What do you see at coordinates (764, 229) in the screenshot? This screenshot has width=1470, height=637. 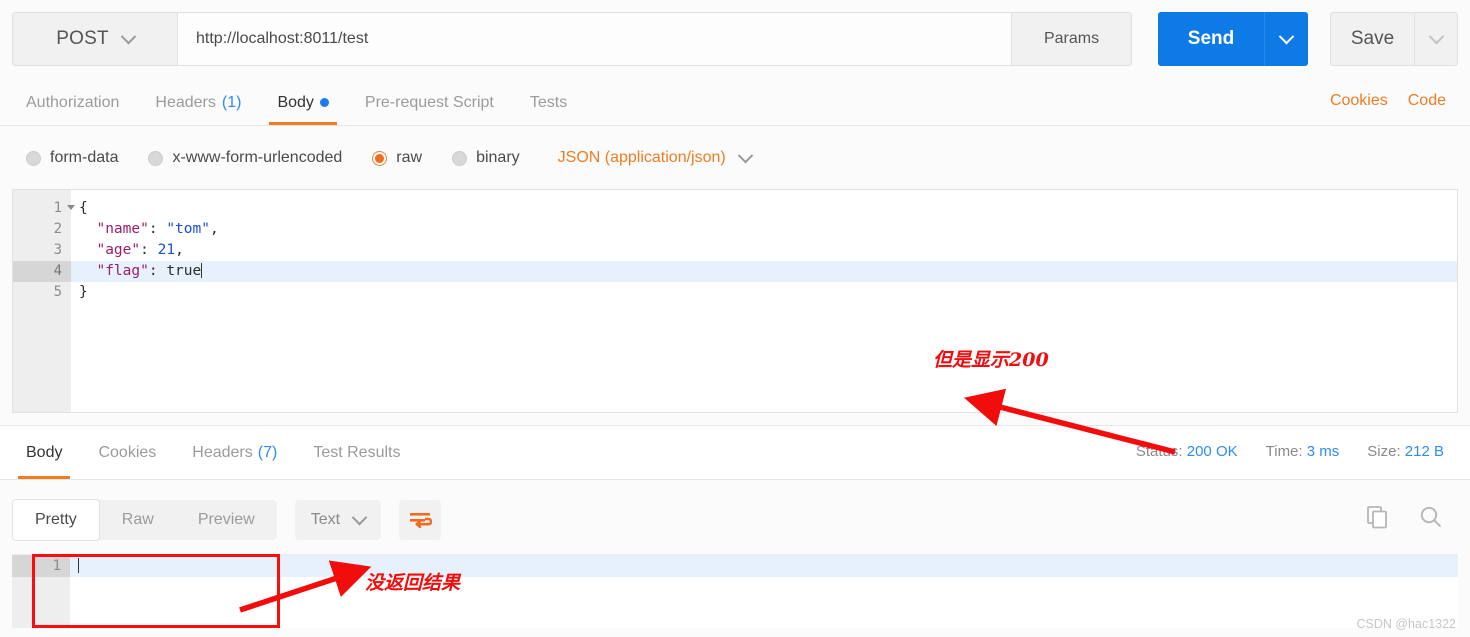 I see `code-line: "name": "tom",` at bounding box center [764, 229].